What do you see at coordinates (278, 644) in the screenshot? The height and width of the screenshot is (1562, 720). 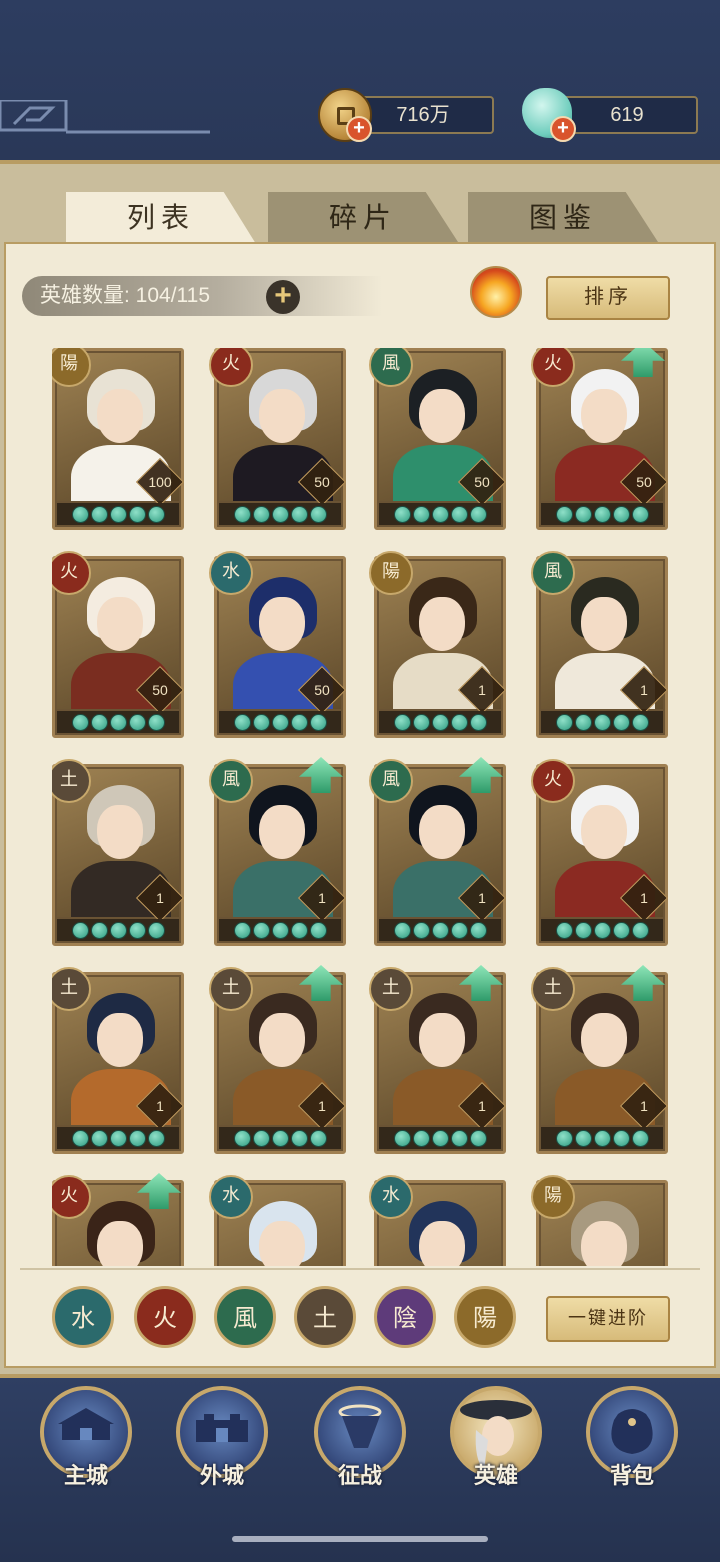 I see `hero-card: 水 50` at bounding box center [278, 644].